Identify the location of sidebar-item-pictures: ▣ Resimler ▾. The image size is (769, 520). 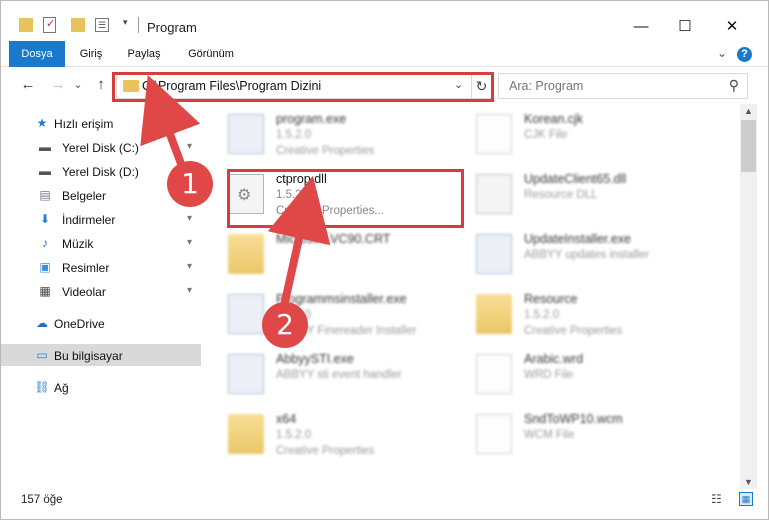
(101, 267).